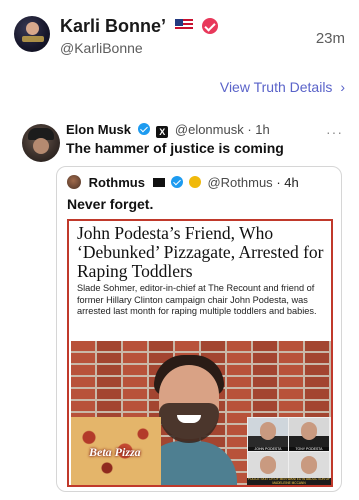 This screenshot has height=500, width=359. I want to click on tweet-author-handle: @elonmusk, so click(209, 129).